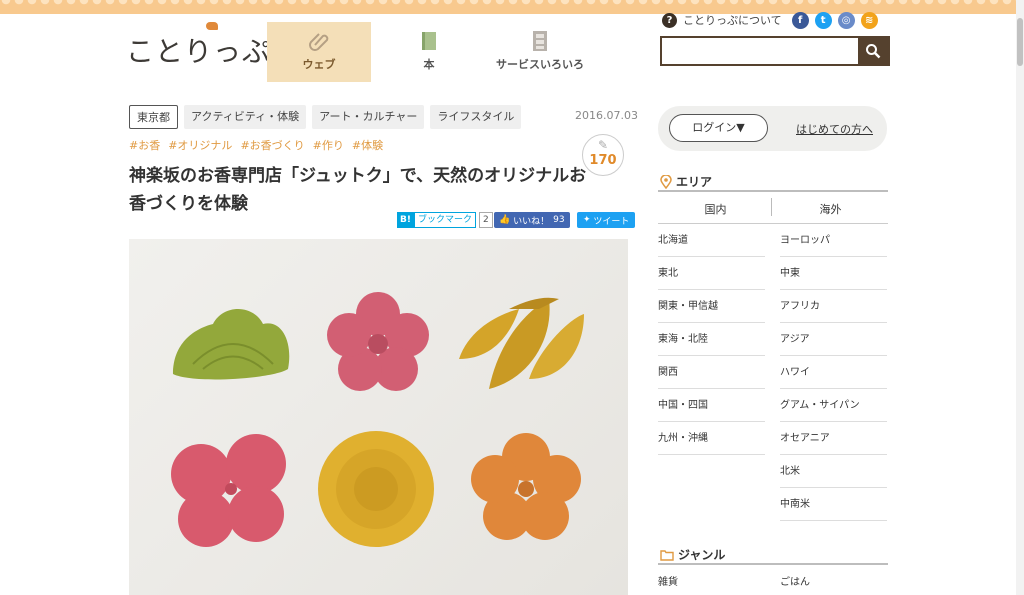 This screenshot has height=595, width=1024. Describe the element at coordinates (668, 580) in the screenshot. I see `genre-item: 雑貨` at that location.